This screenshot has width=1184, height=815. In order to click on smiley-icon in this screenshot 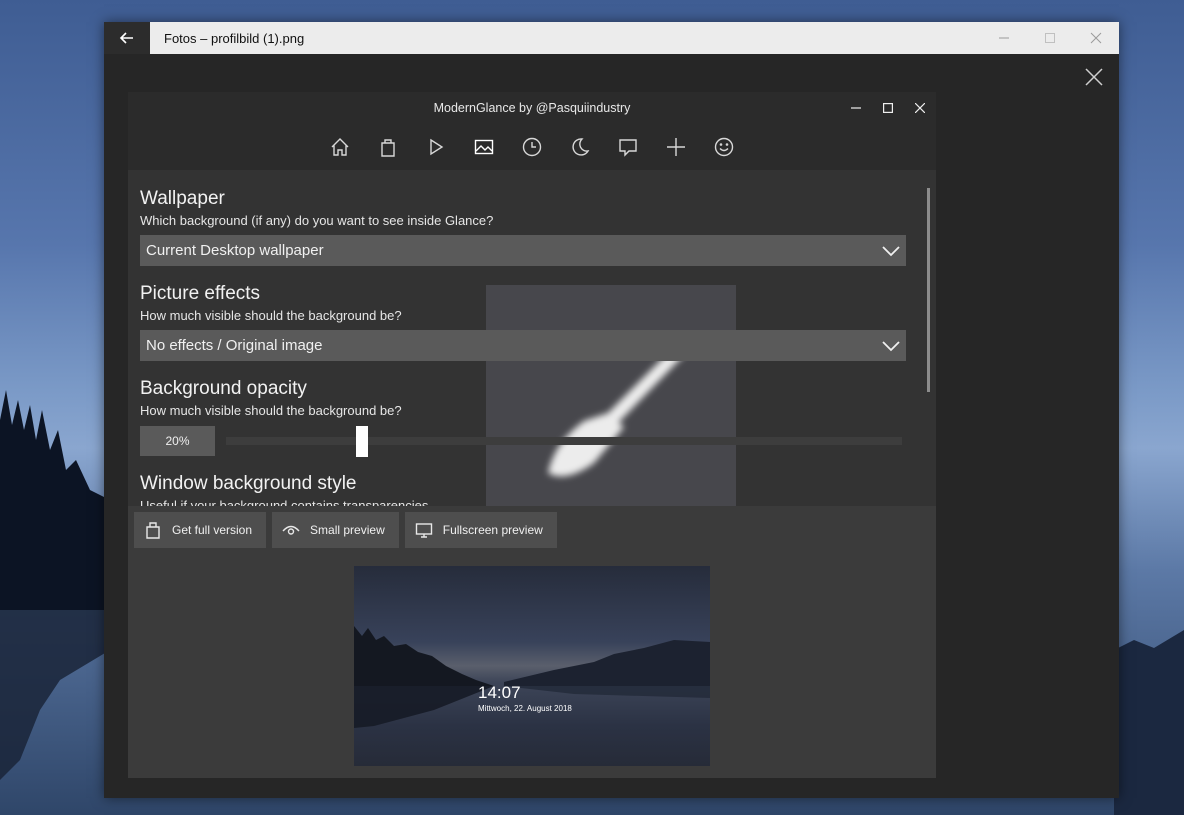, I will do `click(724, 147)`.